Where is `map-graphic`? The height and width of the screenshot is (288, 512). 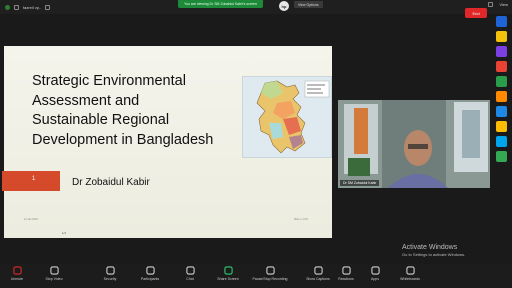 map-graphic is located at coordinates (293, 117).